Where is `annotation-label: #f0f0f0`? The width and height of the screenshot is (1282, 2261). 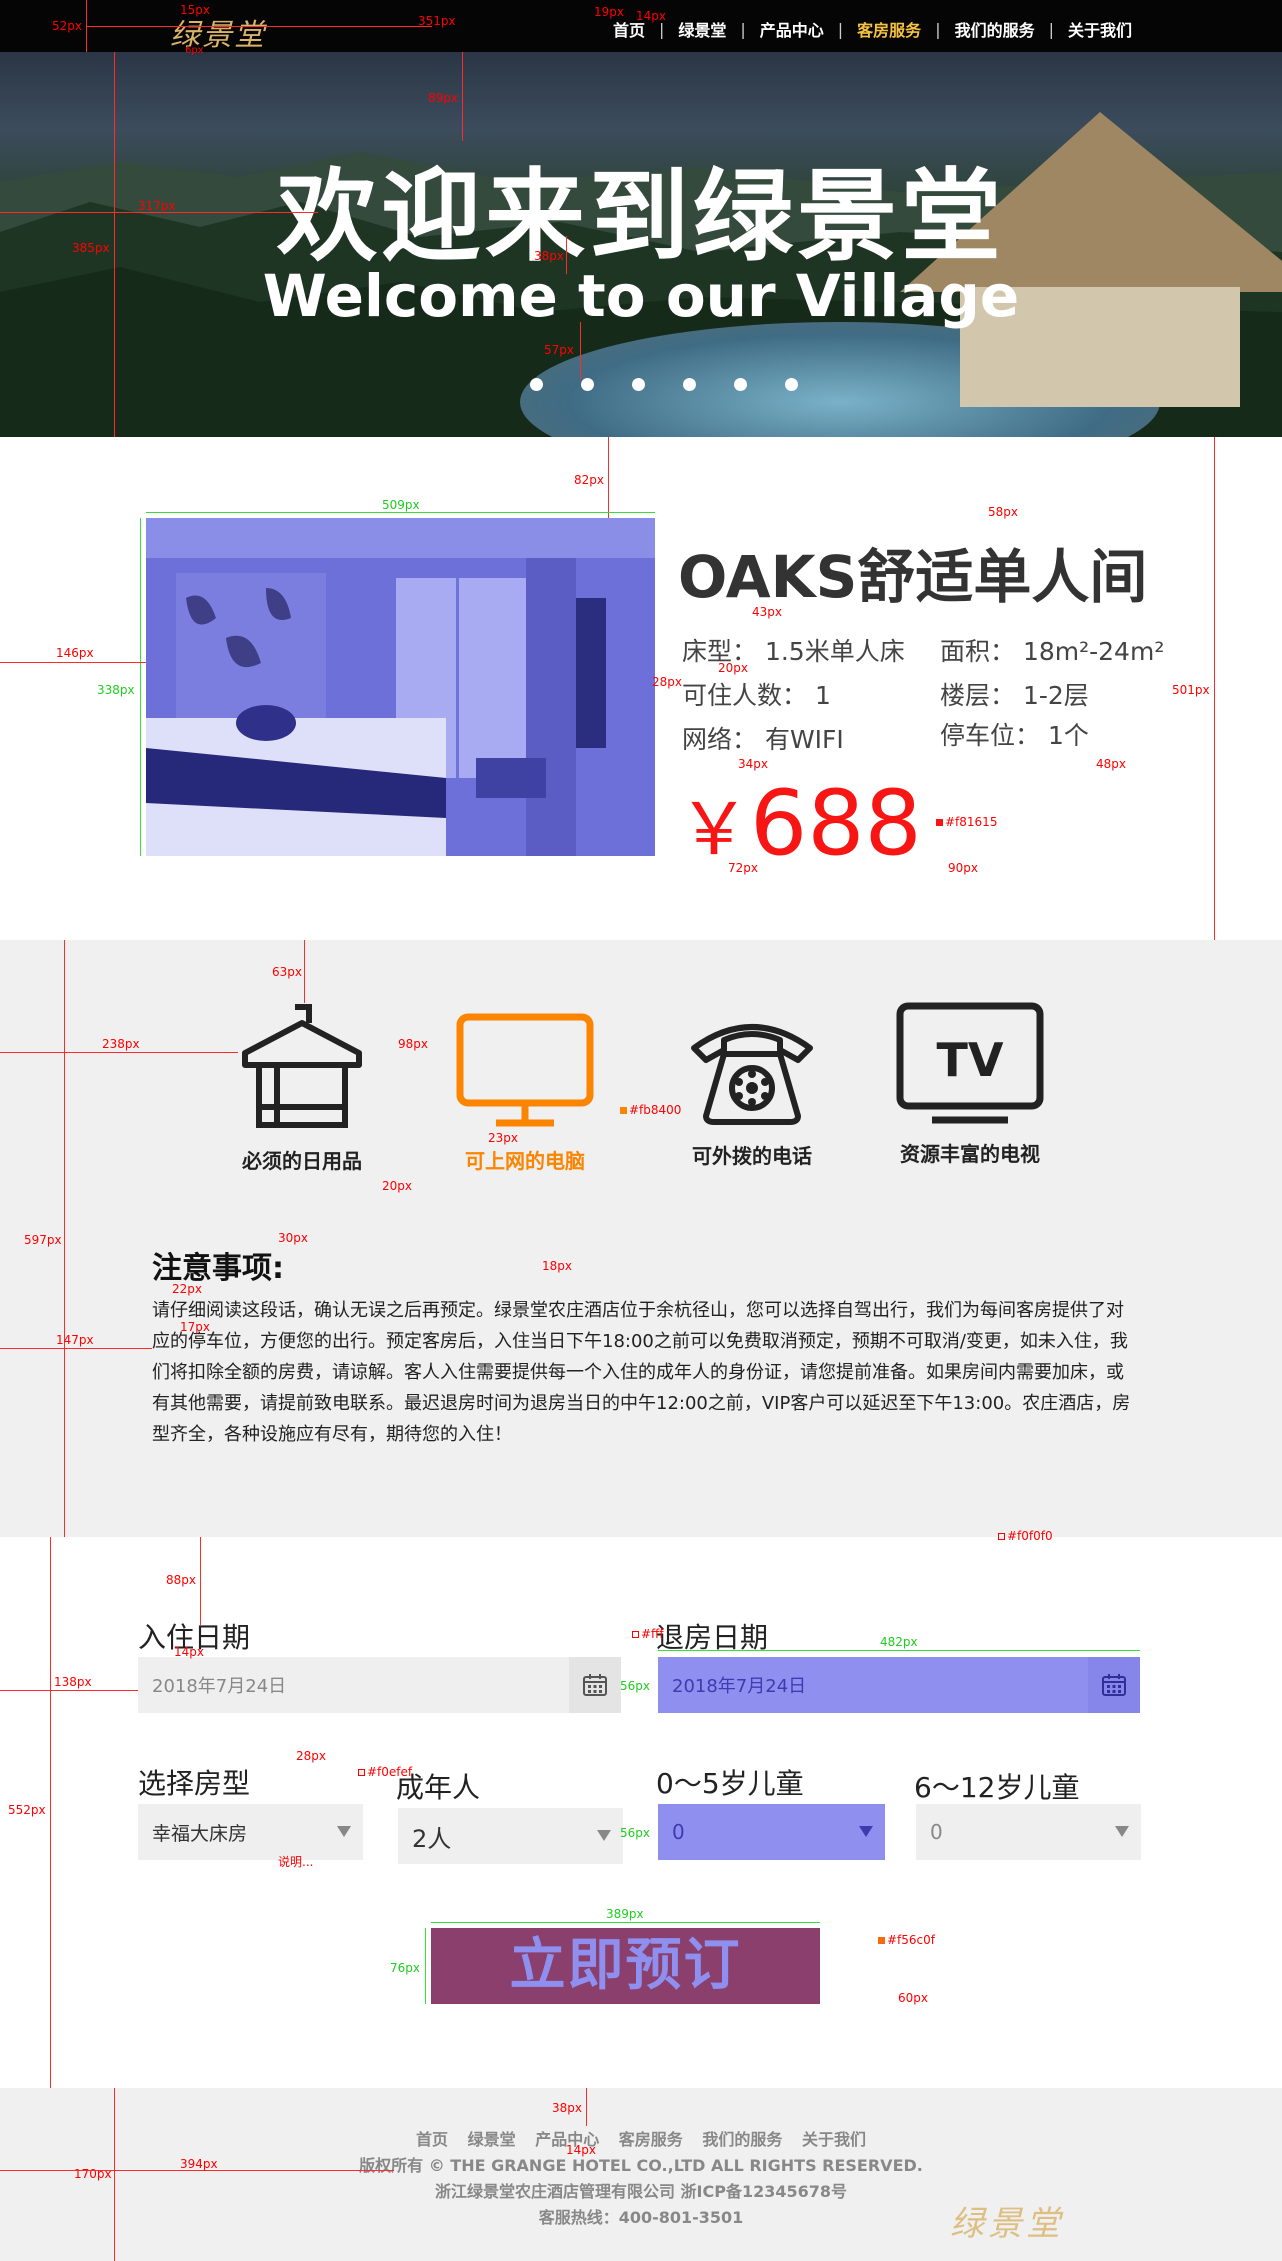 annotation-label: #f0f0f0 is located at coordinates (1025, 1536).